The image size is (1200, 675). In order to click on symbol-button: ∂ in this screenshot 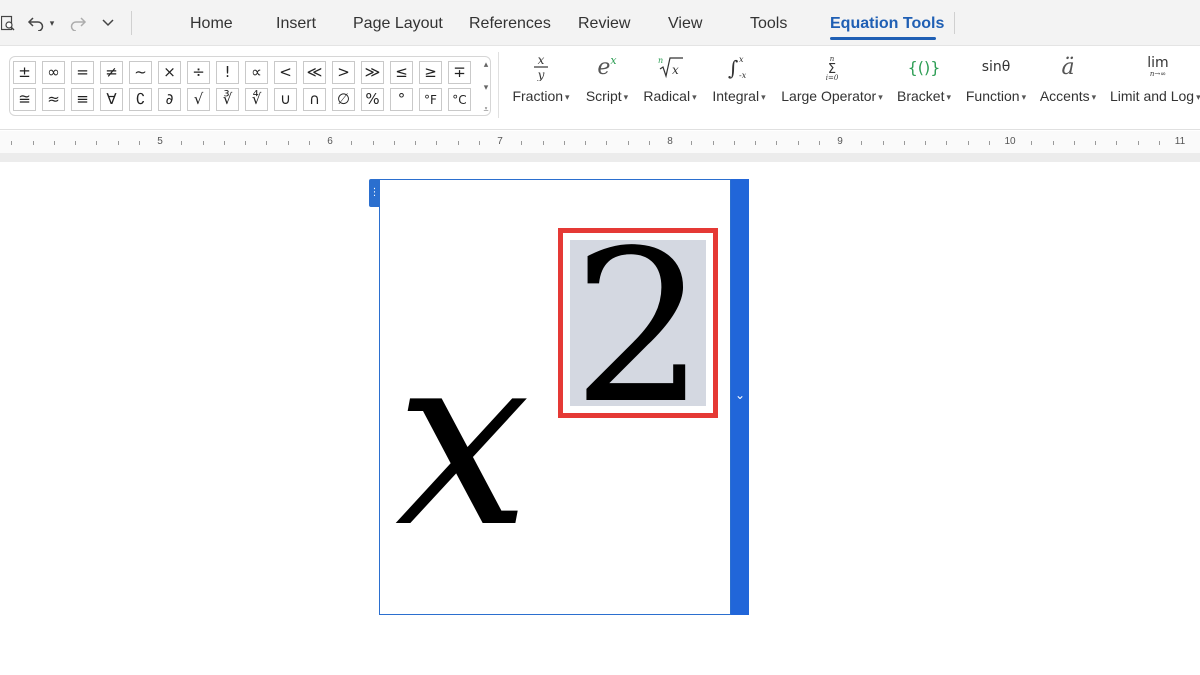, I will do `click(169, 99)`.